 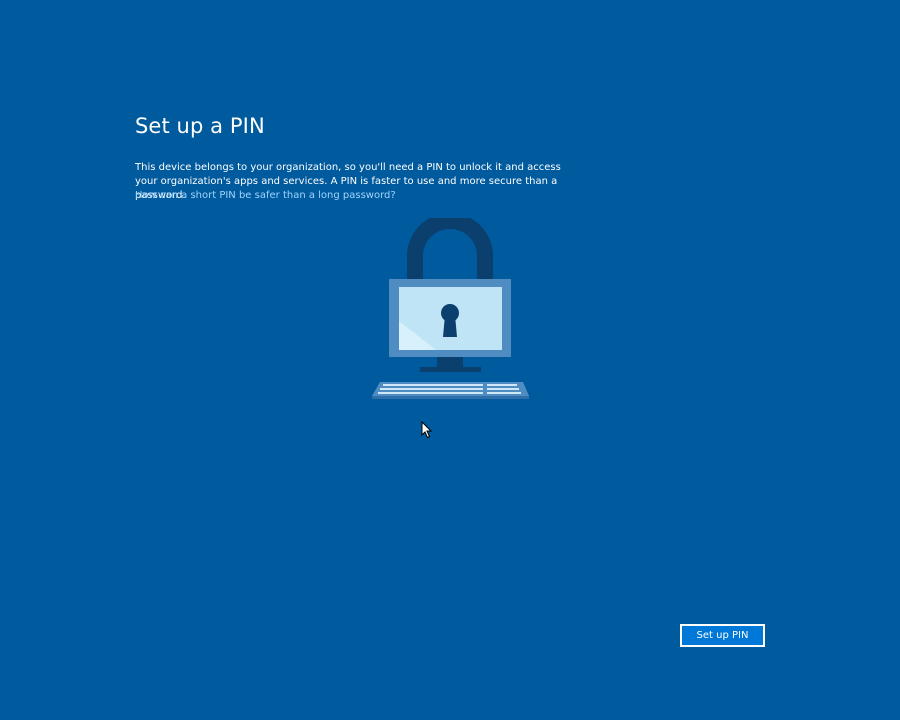 What do you see at coordinates (427, 430) in the screenshot?
I see `mouse-pointer-icon` at bounding box center [427, 430].